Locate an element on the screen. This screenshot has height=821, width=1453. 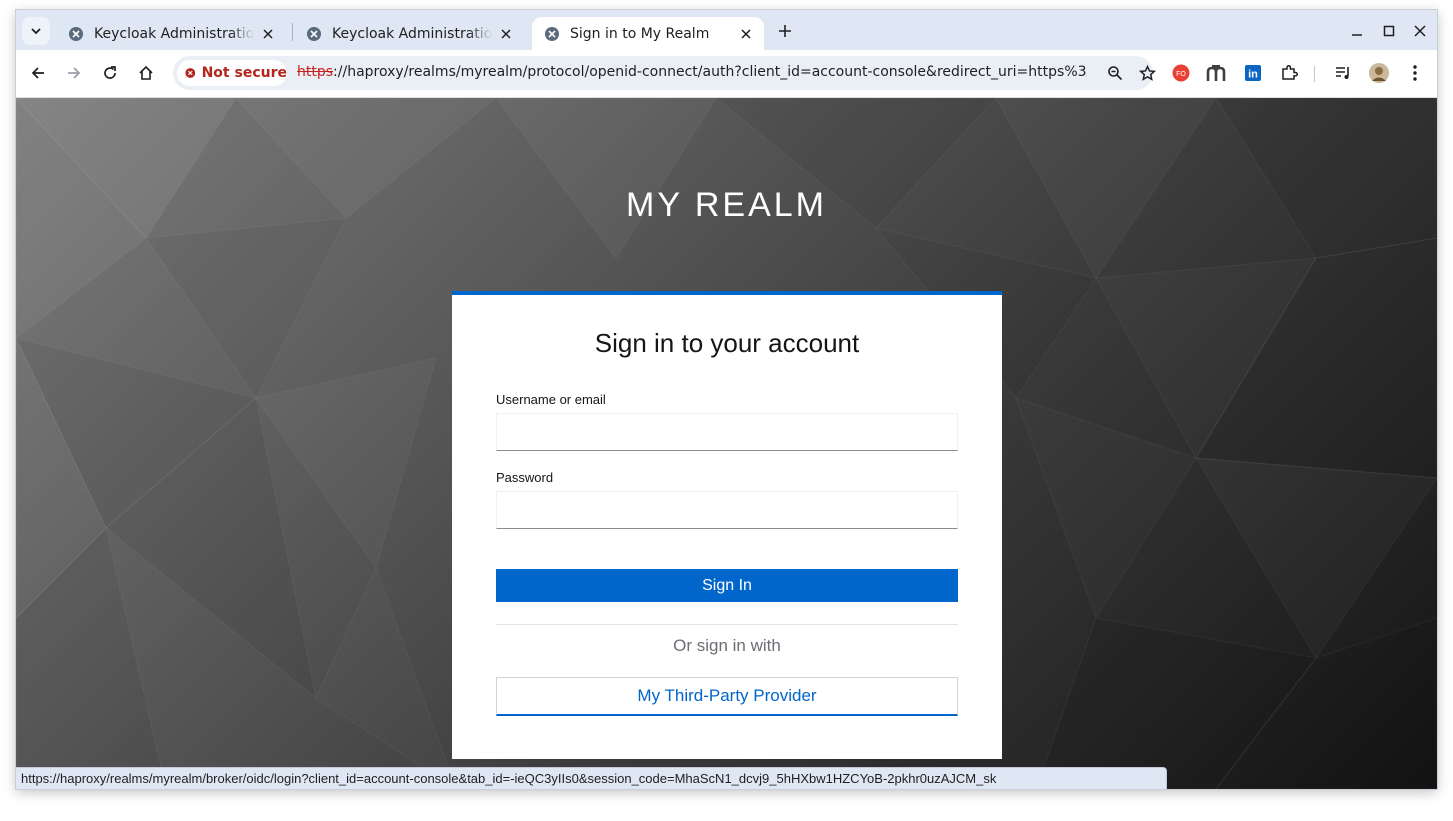
new-tab-button is located at coordinates (785, 31).